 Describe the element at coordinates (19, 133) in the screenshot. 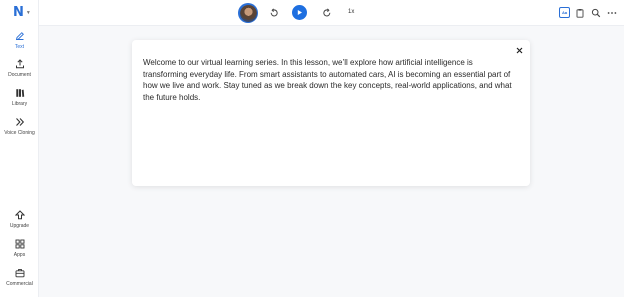

I see `sidebar-item-label: Voice Cloning` at that location.